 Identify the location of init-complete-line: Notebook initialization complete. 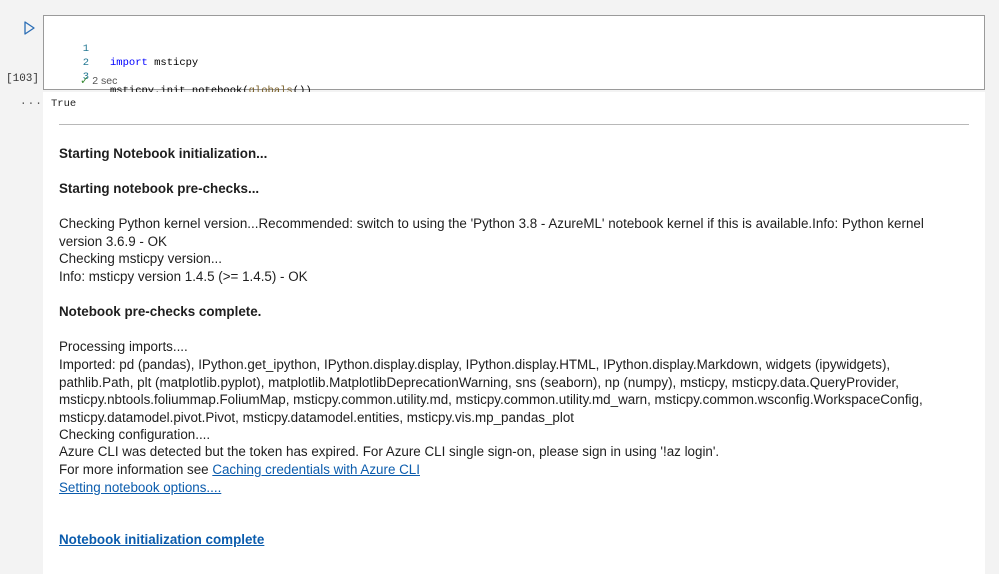
(511, 540).